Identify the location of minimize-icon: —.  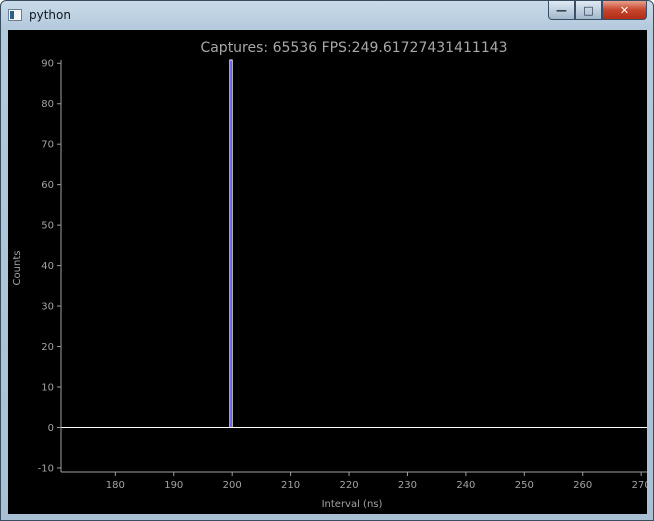
(561, 10).